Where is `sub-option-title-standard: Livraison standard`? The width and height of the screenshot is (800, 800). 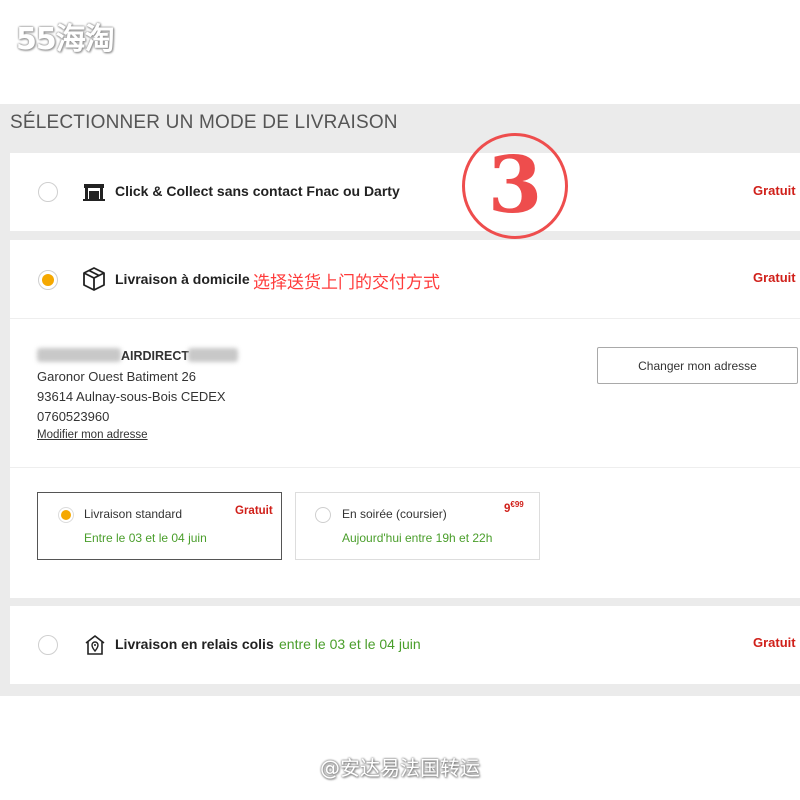
sub-option-title-standard: Livraison standard is located at coordinates (133, 514).